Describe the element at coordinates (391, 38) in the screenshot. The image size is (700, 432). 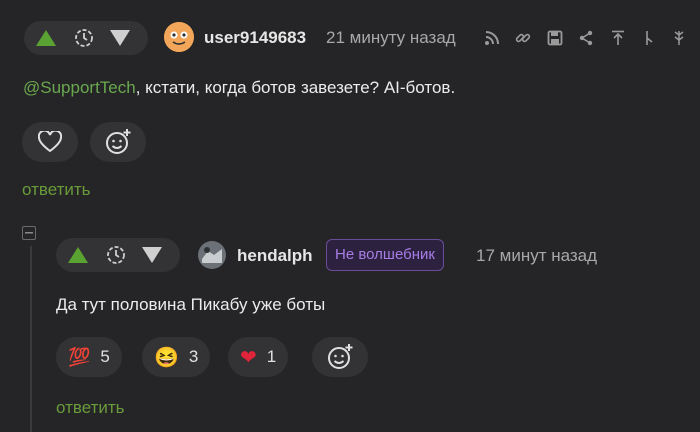
I see `timestamp: 21 минуту назад` at that location.